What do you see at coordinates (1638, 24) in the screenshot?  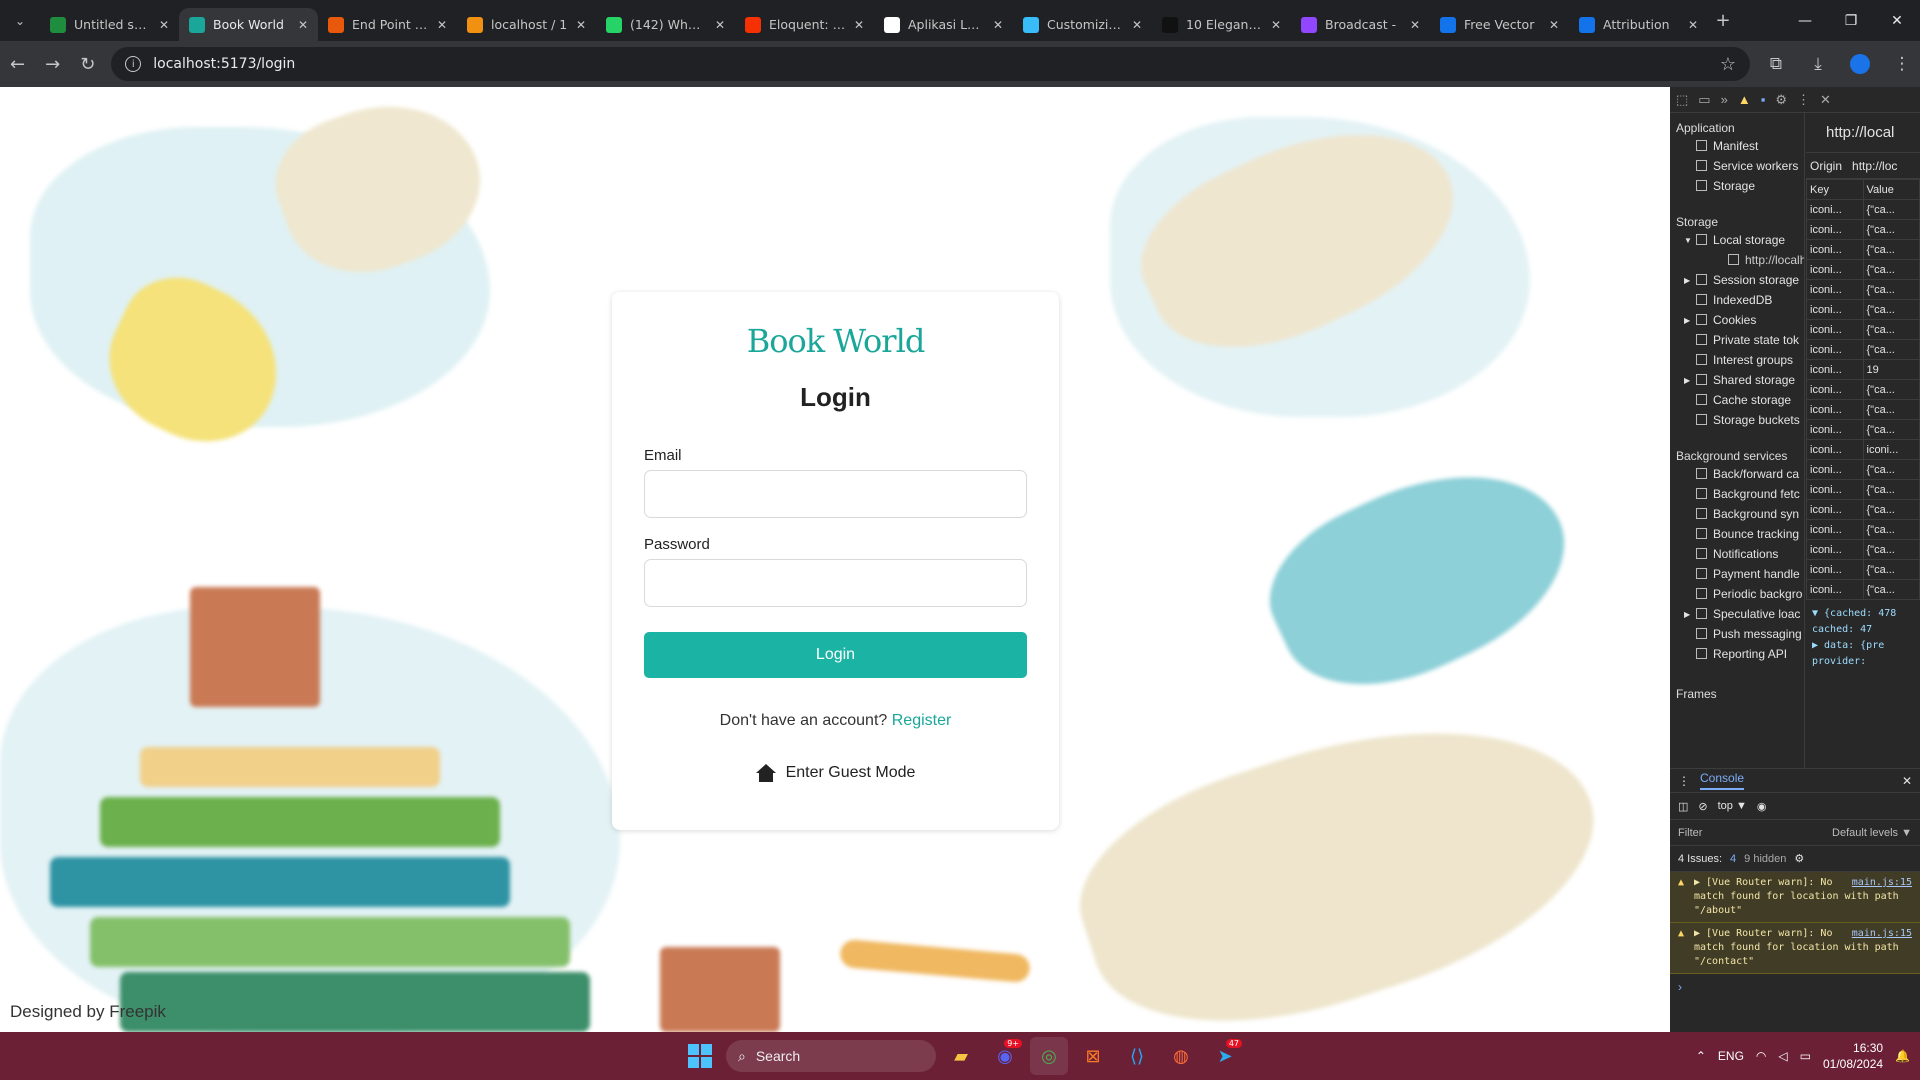 I see `browser-tab: Attribution ✕` at bounding box center [1638, 24].